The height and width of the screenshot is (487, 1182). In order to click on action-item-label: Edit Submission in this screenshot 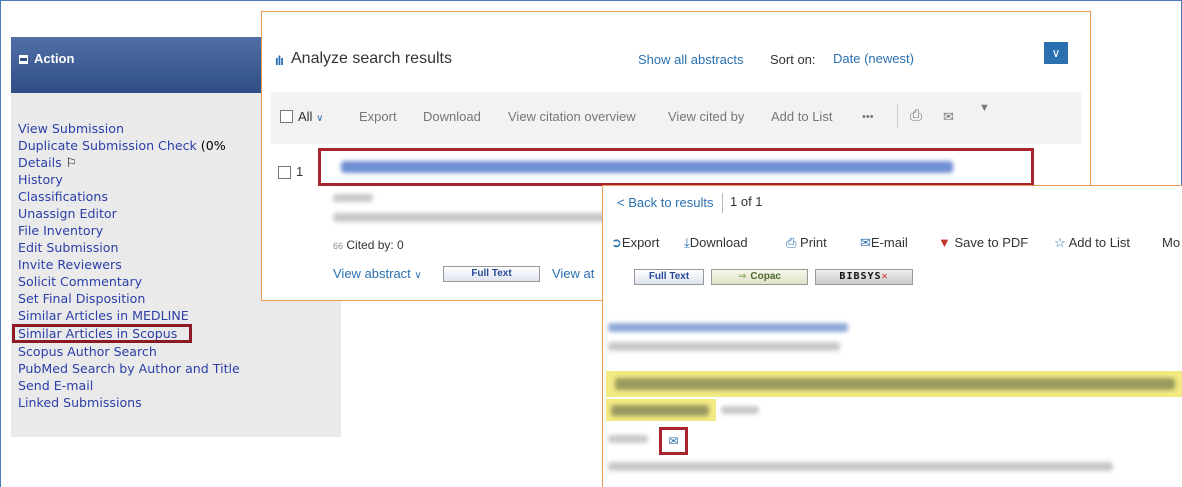, I will do `click(68, 247)`.